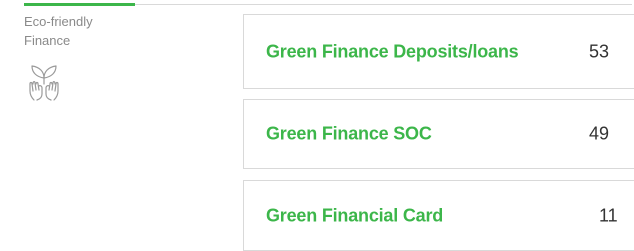 This screenshot has width=634, height=251. Describe the element at coordinates (599, 133) in the screenshot. I see `list-item-count: 49` at that location.